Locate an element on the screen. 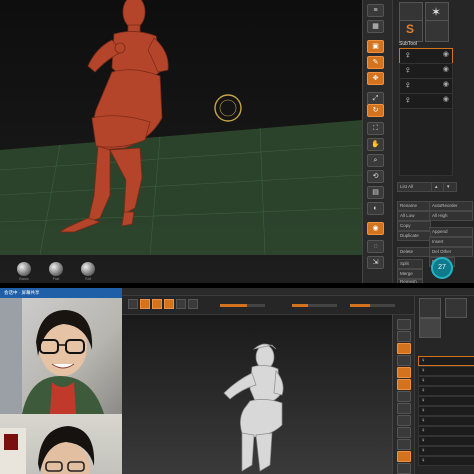 The image size is (474, 474). zoom-icon is located at coordinates (404, 420).